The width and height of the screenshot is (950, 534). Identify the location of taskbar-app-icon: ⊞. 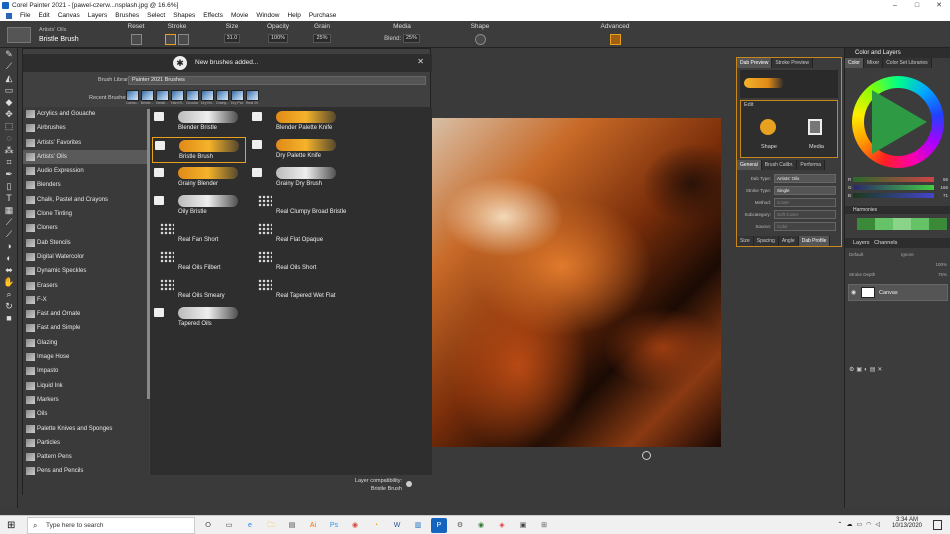
(544, 525).